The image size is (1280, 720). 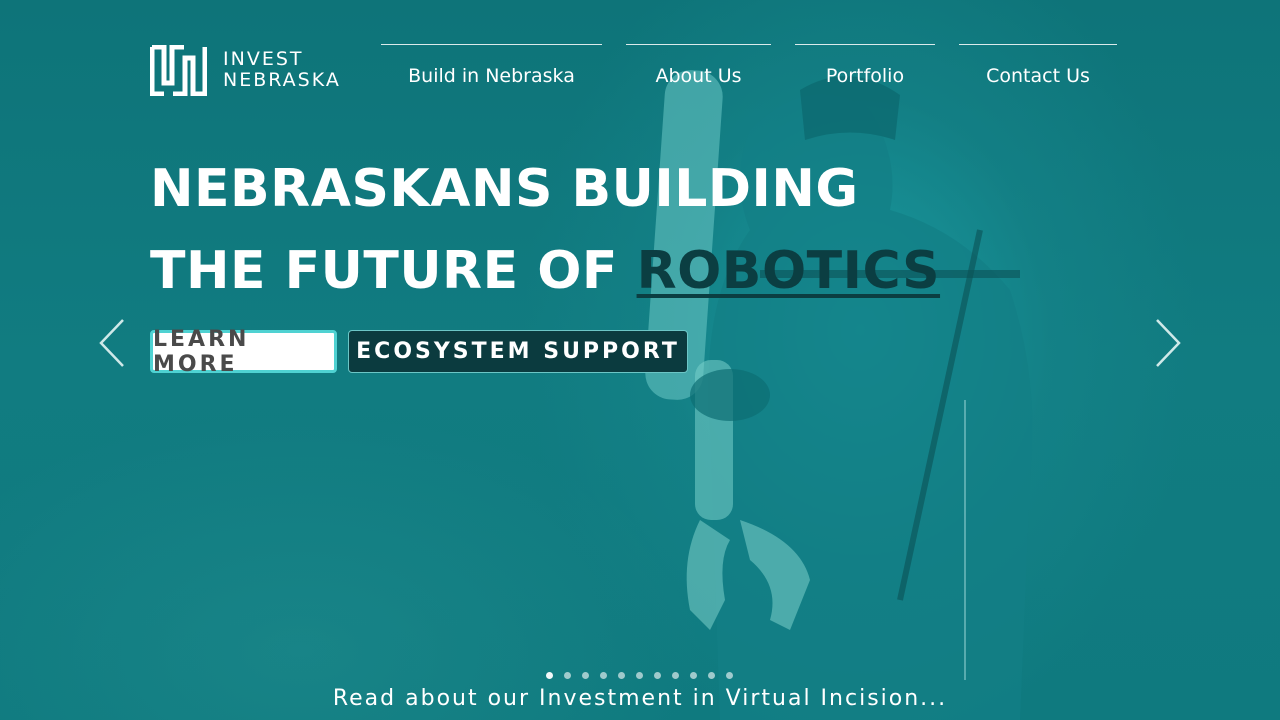 I want to click on nav-build-in-nebraska: Build in Nebraska, so click(x=491, y=72).